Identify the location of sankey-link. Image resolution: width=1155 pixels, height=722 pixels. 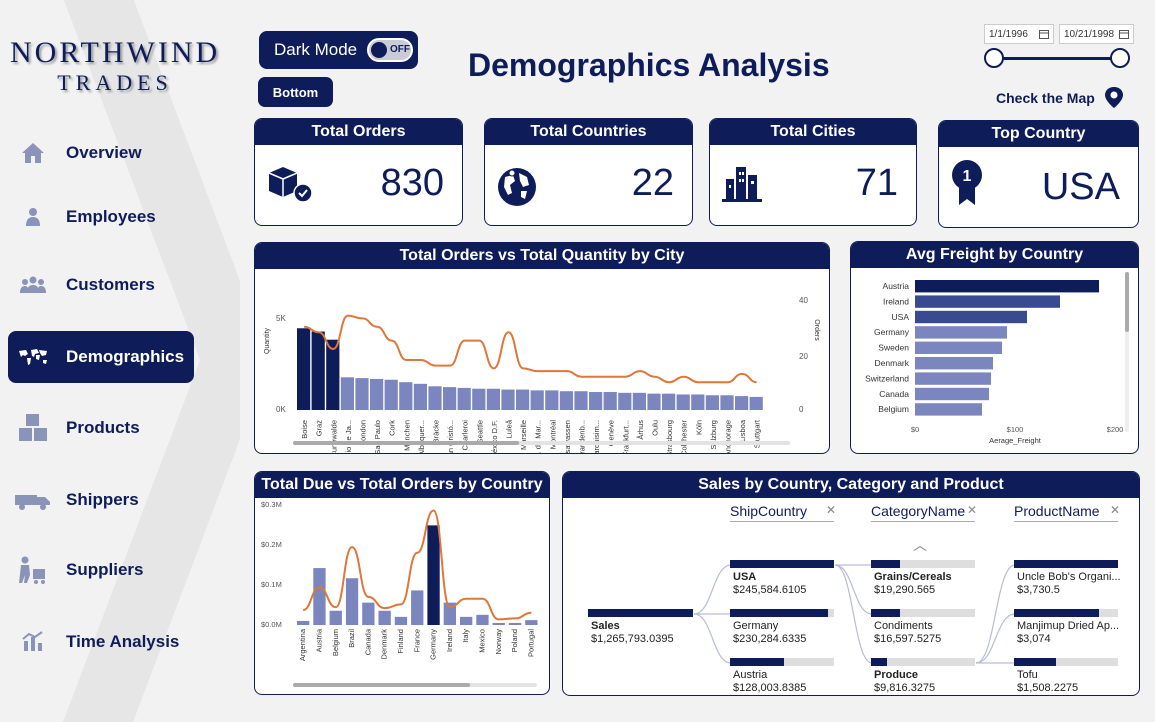
(853, 589).